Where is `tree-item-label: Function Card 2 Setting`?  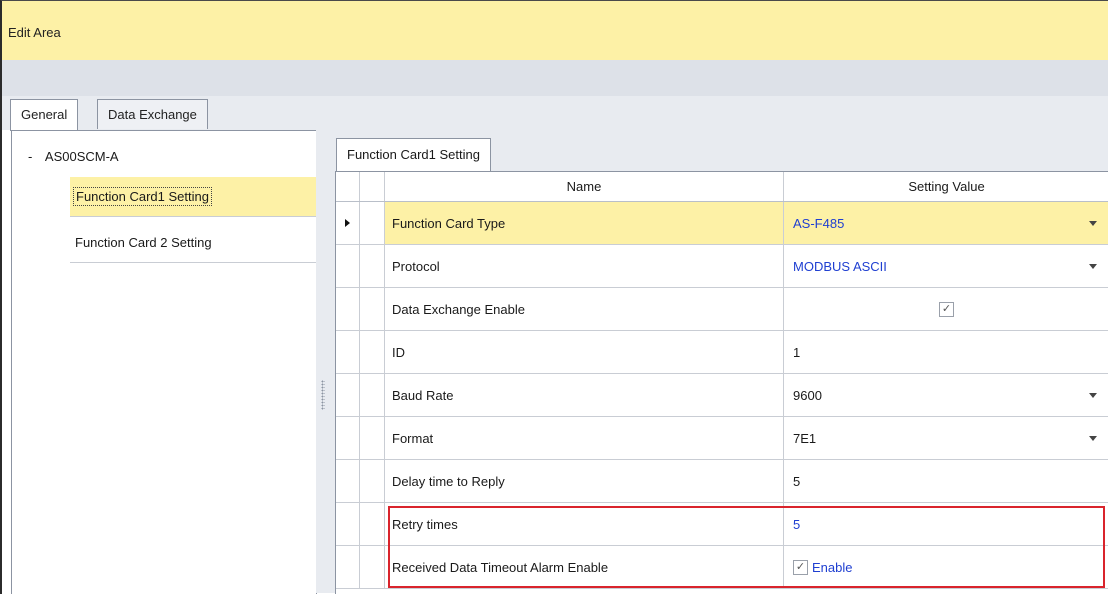
tree-item-label: Function Card 2 Setting is located at coordinates (143, 242).